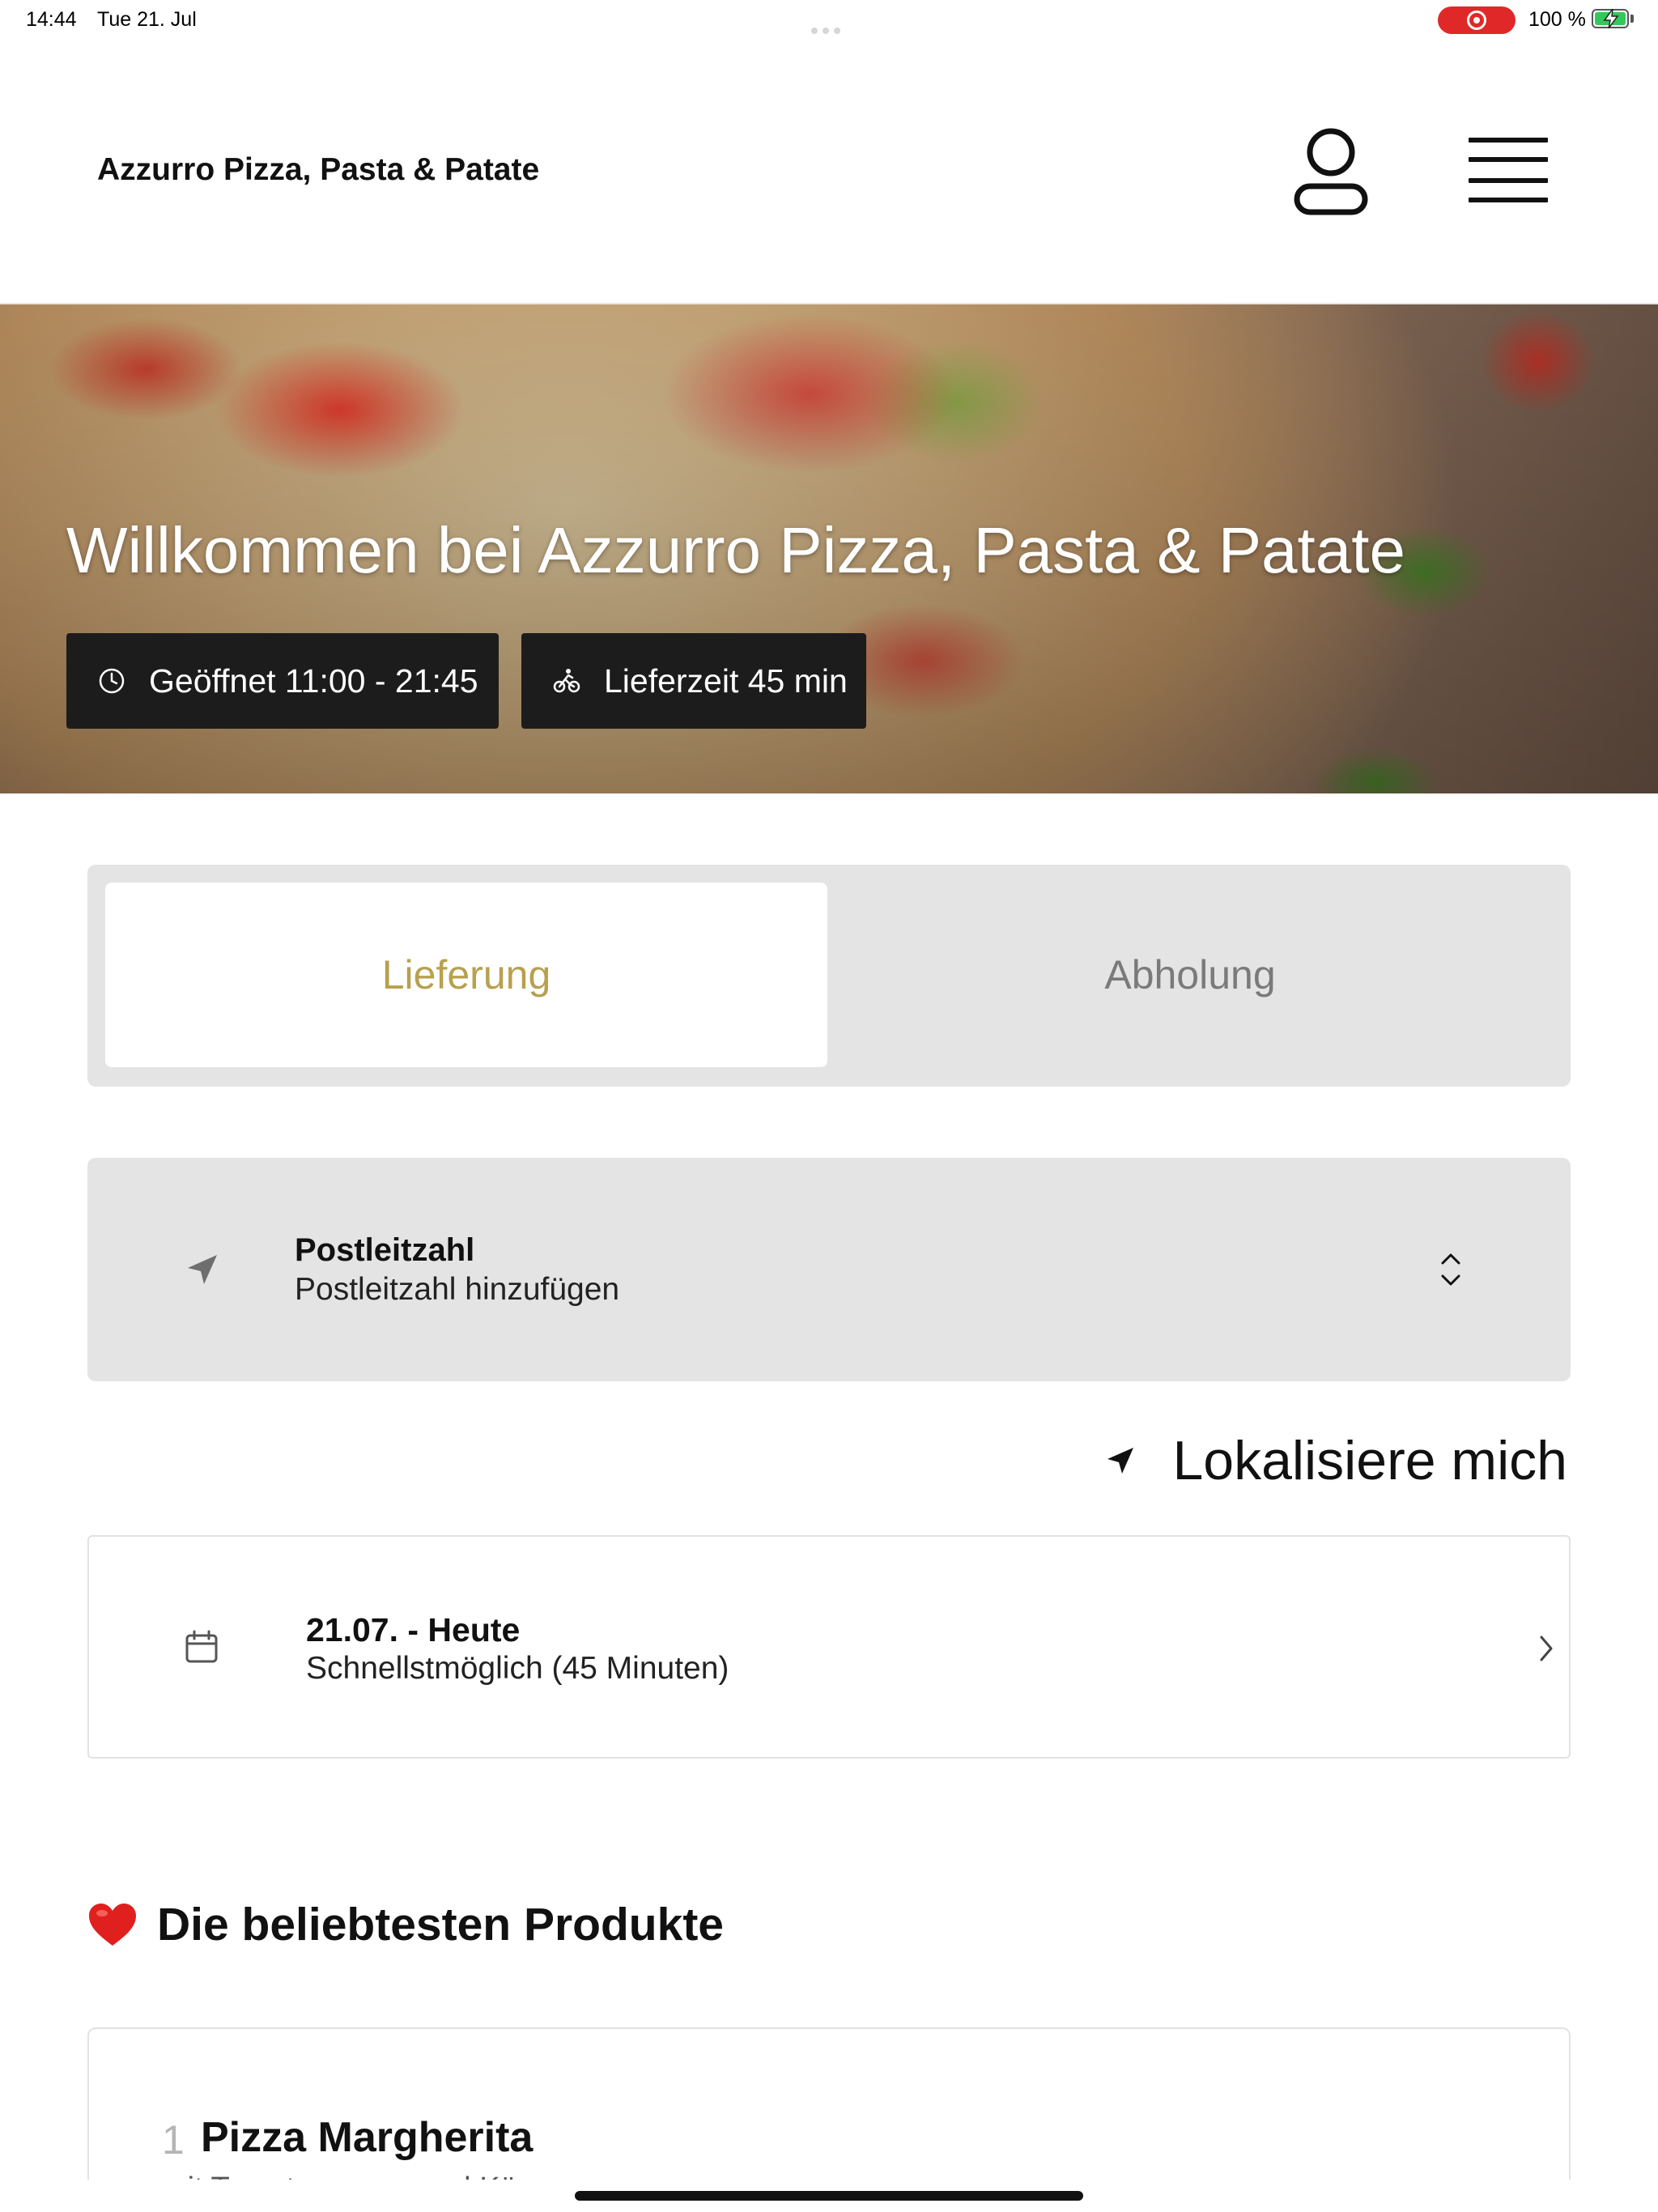  Describe the element at coordinates (829, 1270) in the screenshot. I see `postcode-selector: Postleitzahl Postleitzahl hinzufügen` at that location.